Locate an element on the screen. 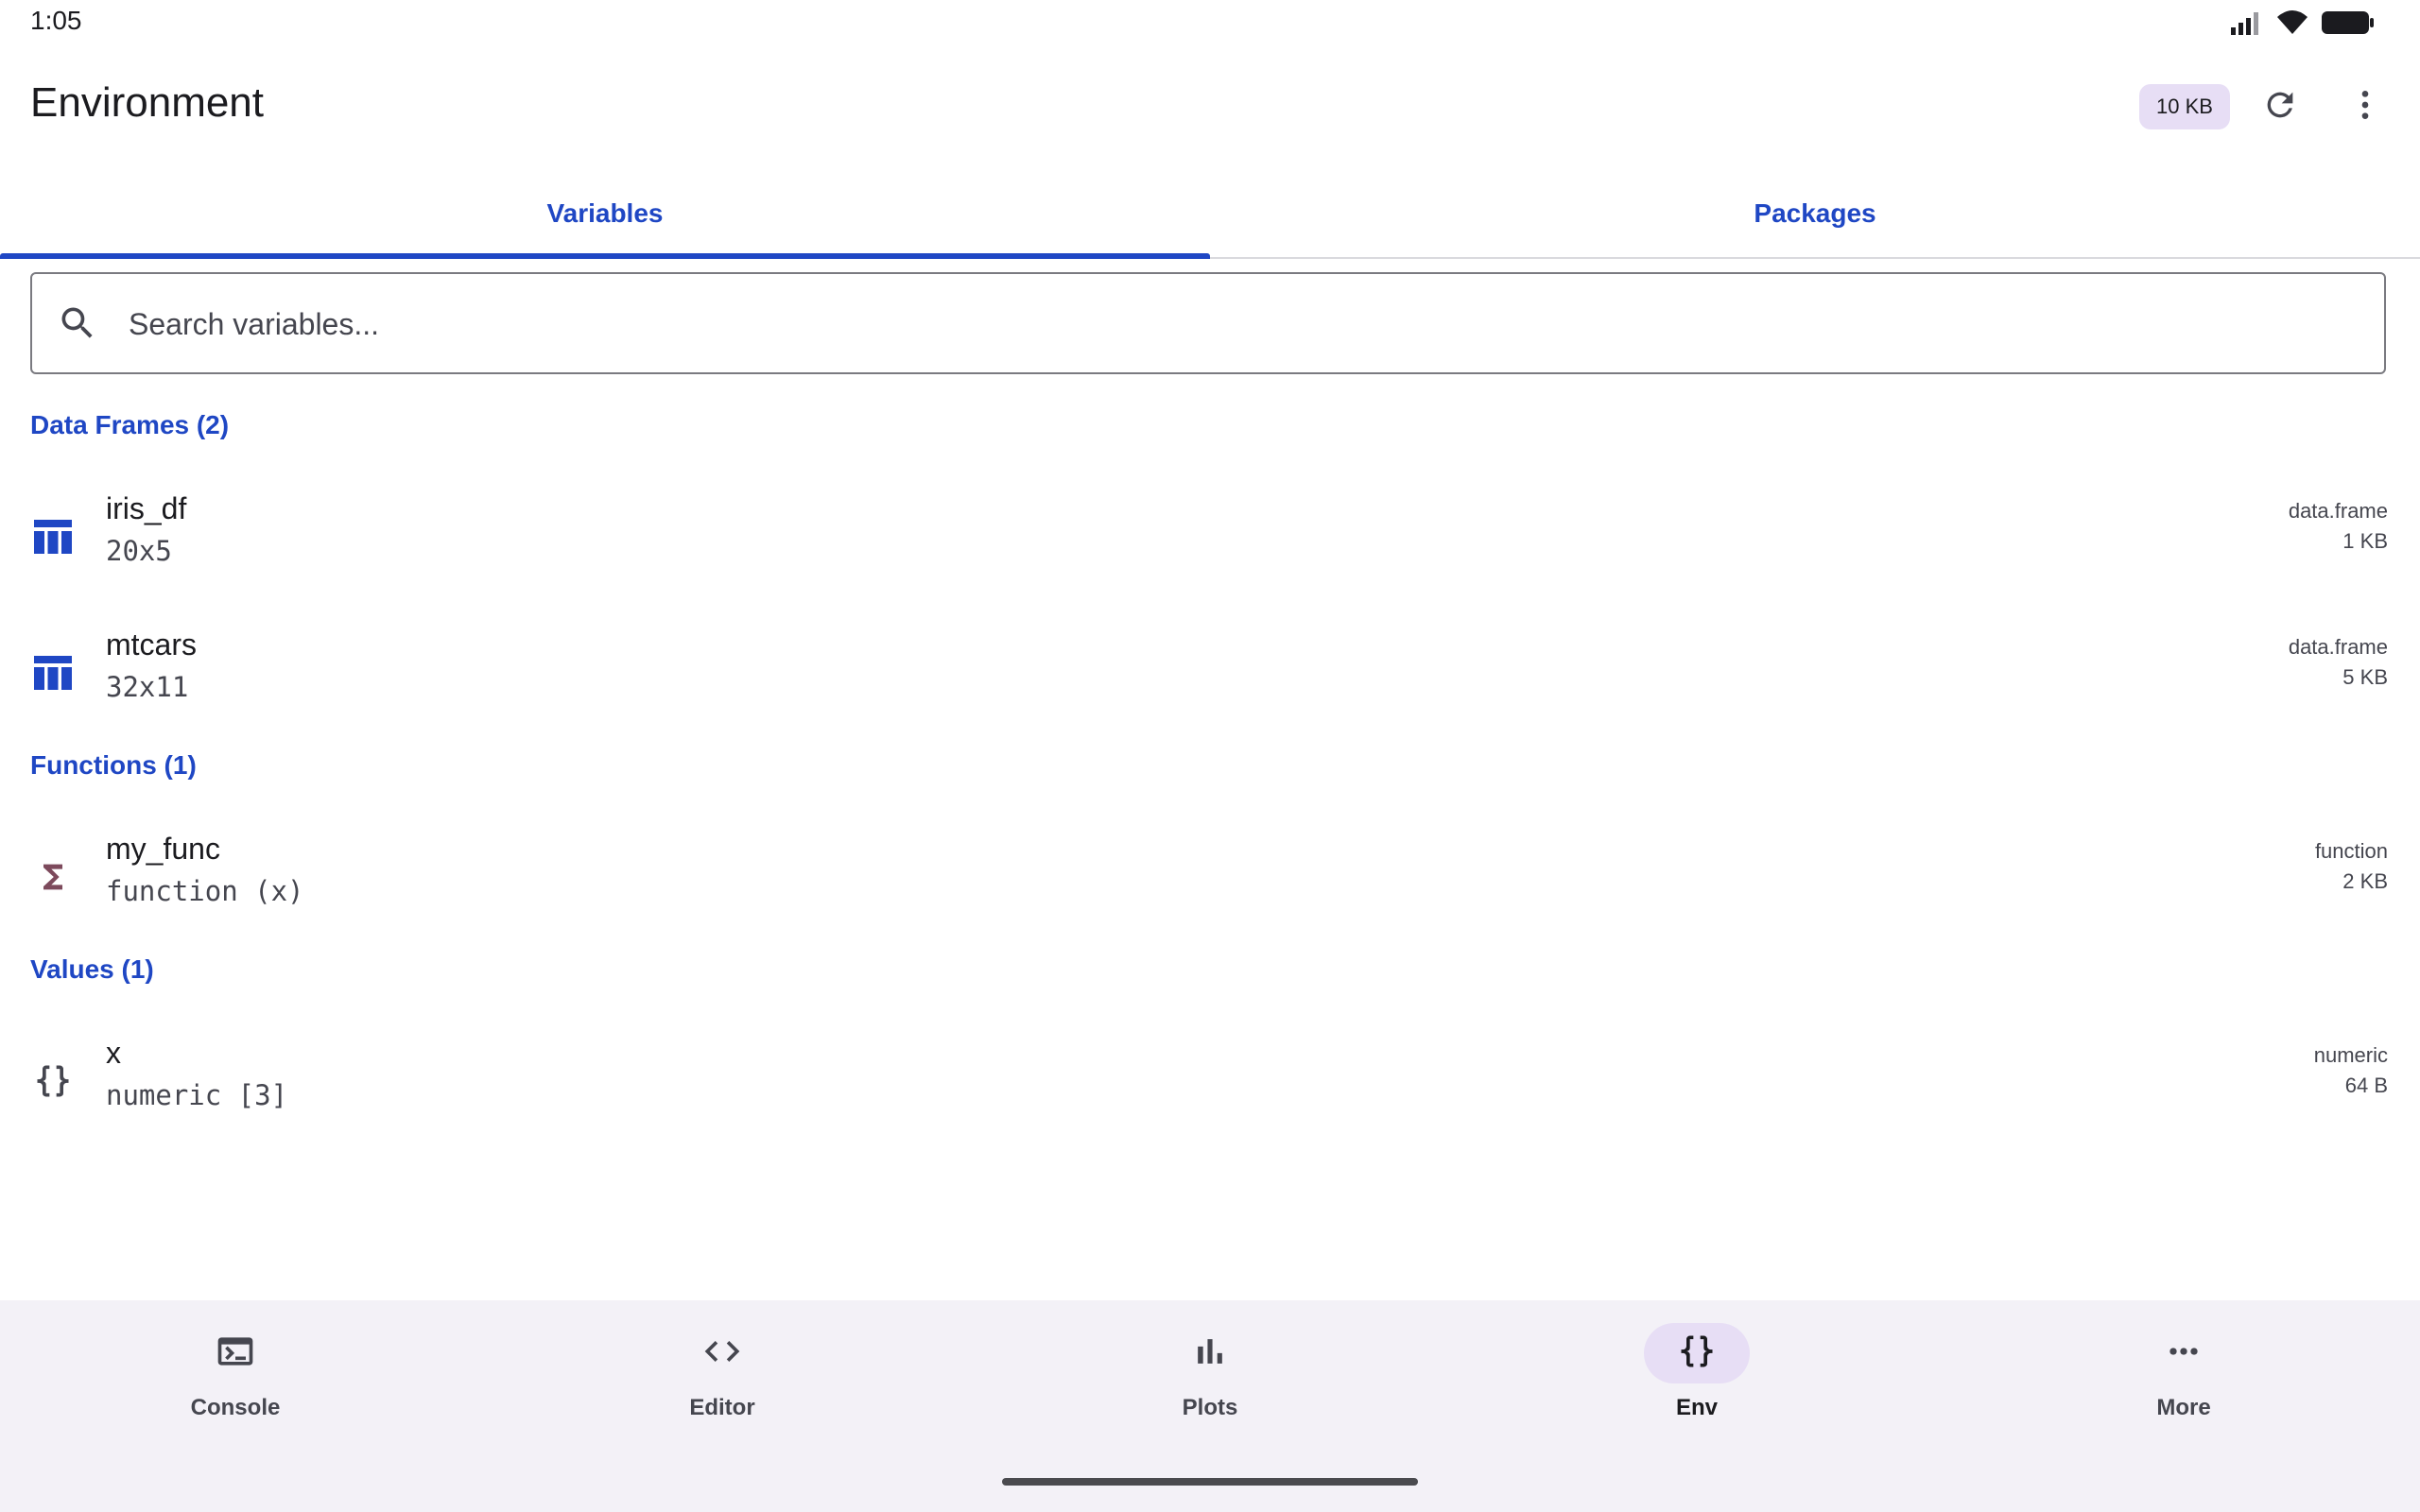 This screenshot has height=1512, width=2420. bar-chart-icon is located at coordinates (1210, 1354).